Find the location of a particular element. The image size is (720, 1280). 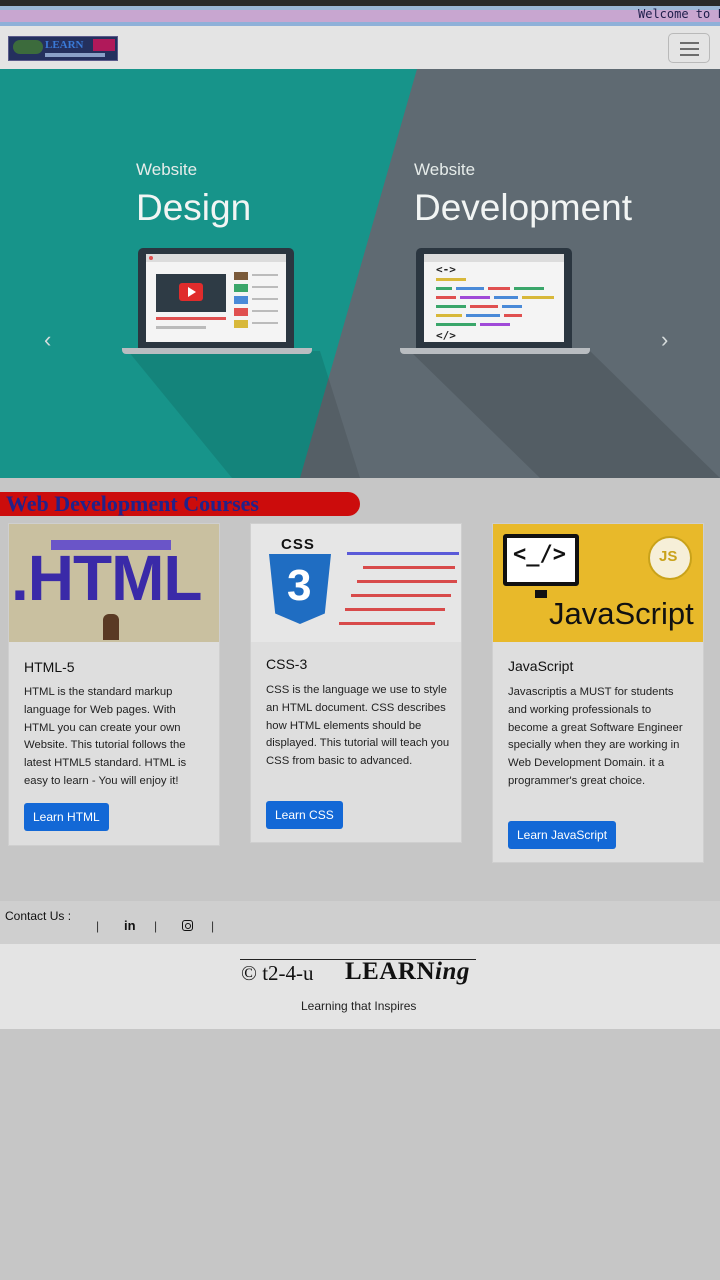

footer-tagline: Learning that Inspires is located at coordinates (359, 1006).